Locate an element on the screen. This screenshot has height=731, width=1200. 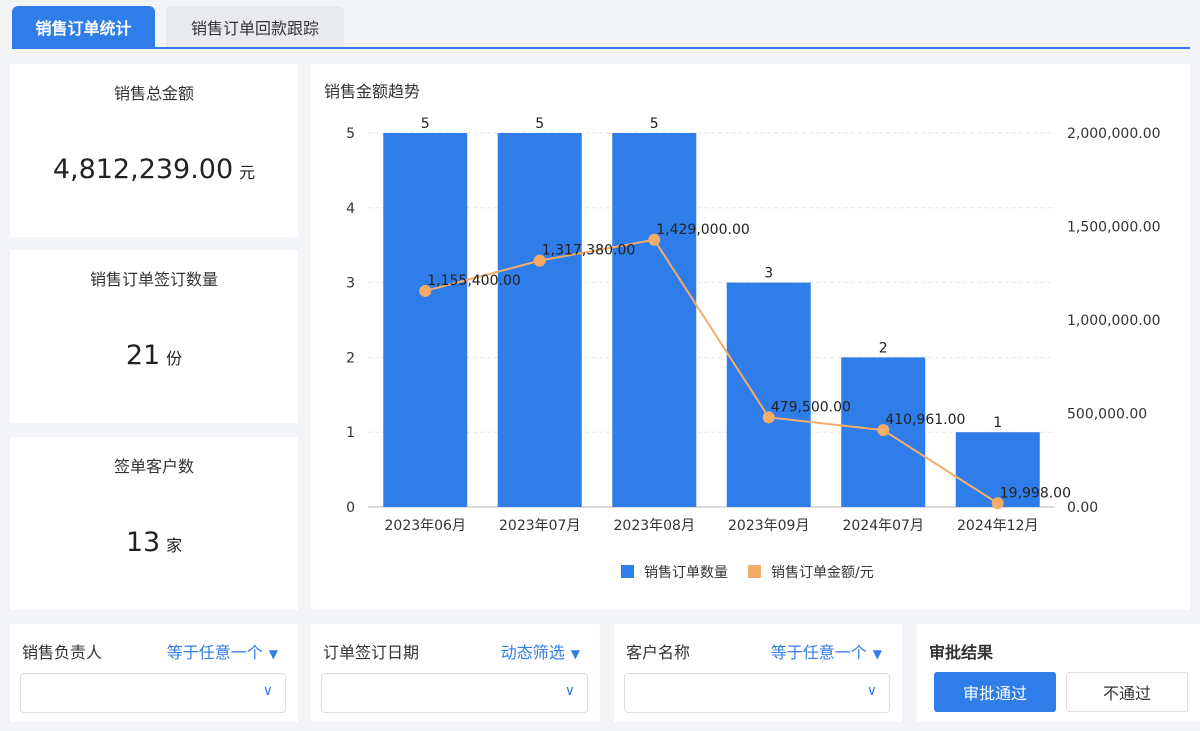
filter-label: 销售负责人 is located at coordinates (62, 652).